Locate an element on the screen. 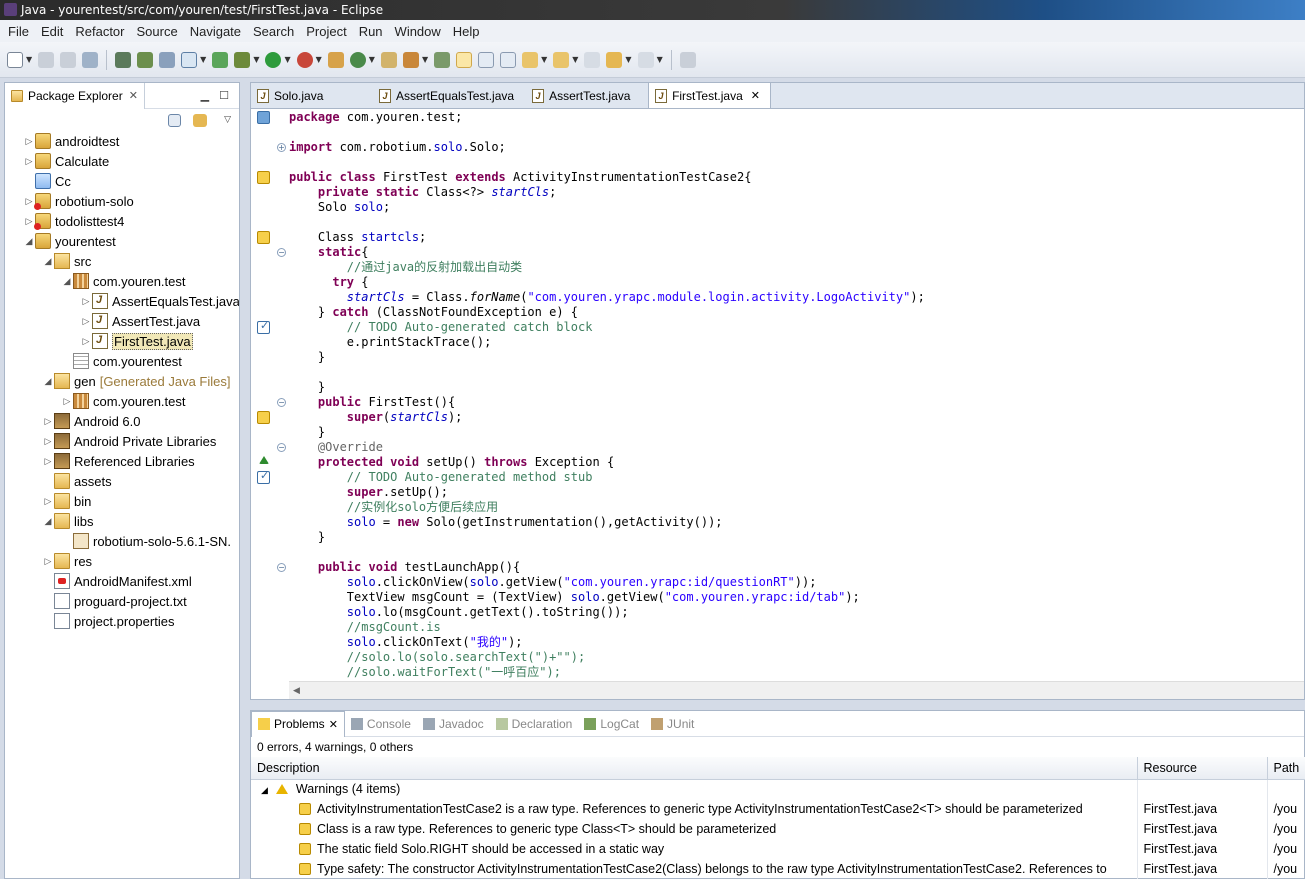 This screenshot has height=879, width=1305. tab-problems: Problems ✕ is located at coordinates (298, 723).